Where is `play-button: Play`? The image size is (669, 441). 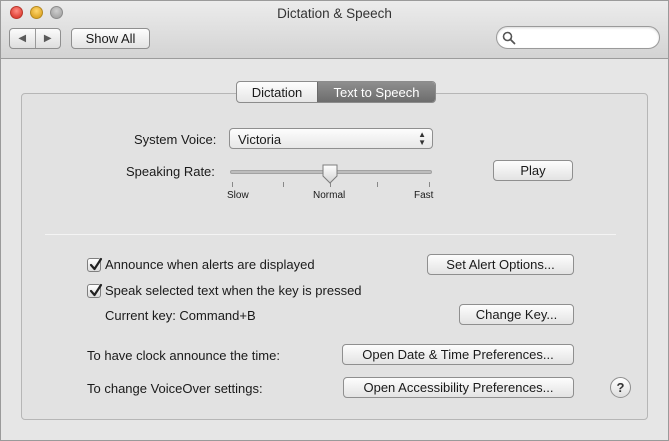
play-button: Play is located at coordinates (533, 170).